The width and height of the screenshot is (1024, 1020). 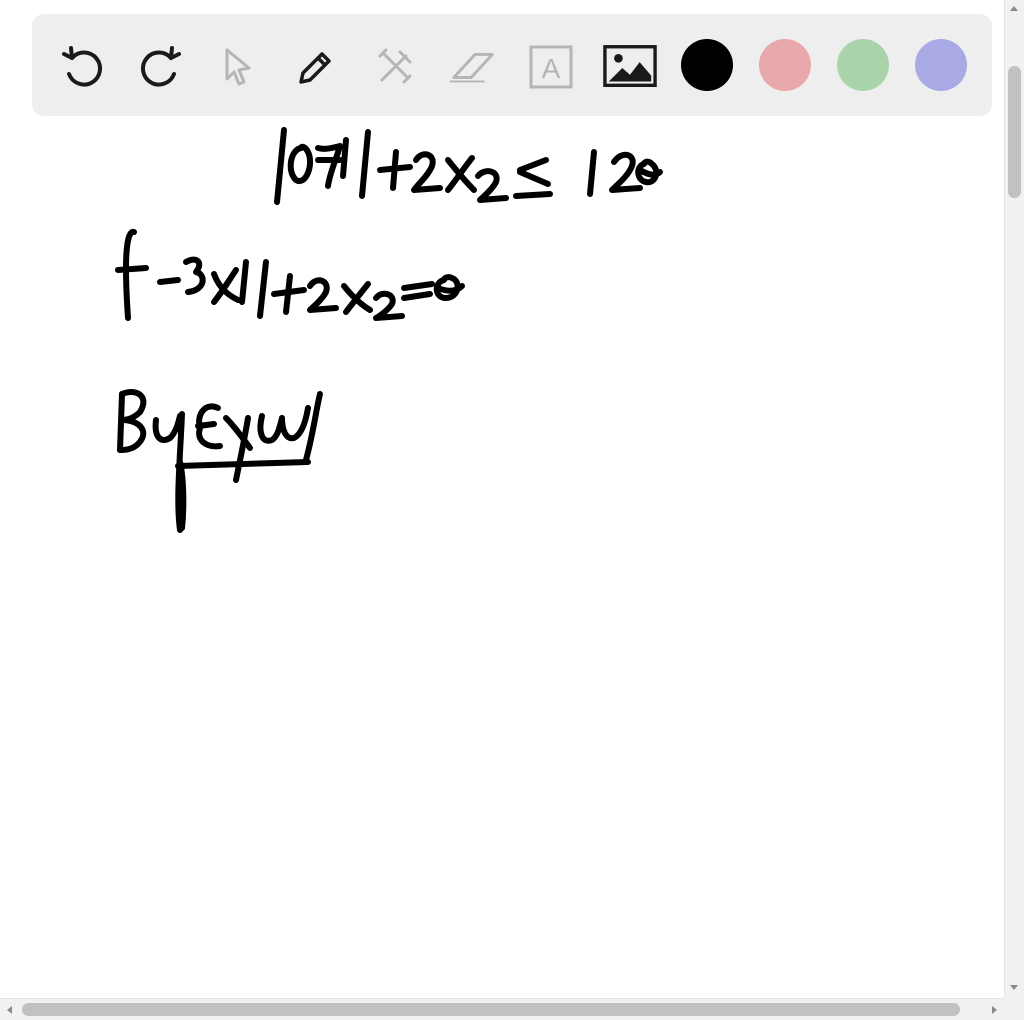 I want to click on insert-image-button, so click(x=630, y=67).